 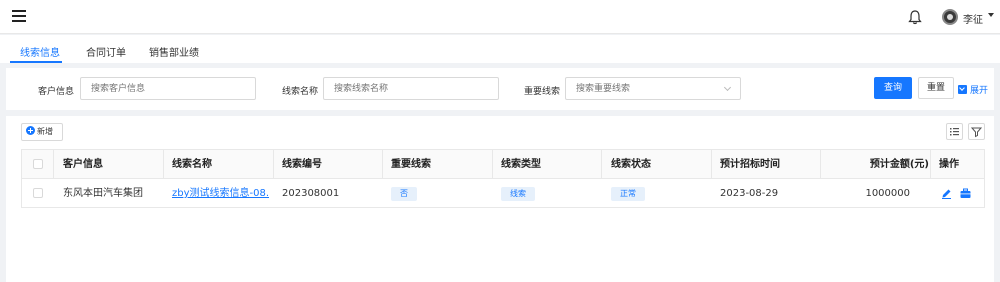 What do you see at coordinates (893, 88) in the screenshot?
I see `query-button: 查询` at bounding box center [893, 88].